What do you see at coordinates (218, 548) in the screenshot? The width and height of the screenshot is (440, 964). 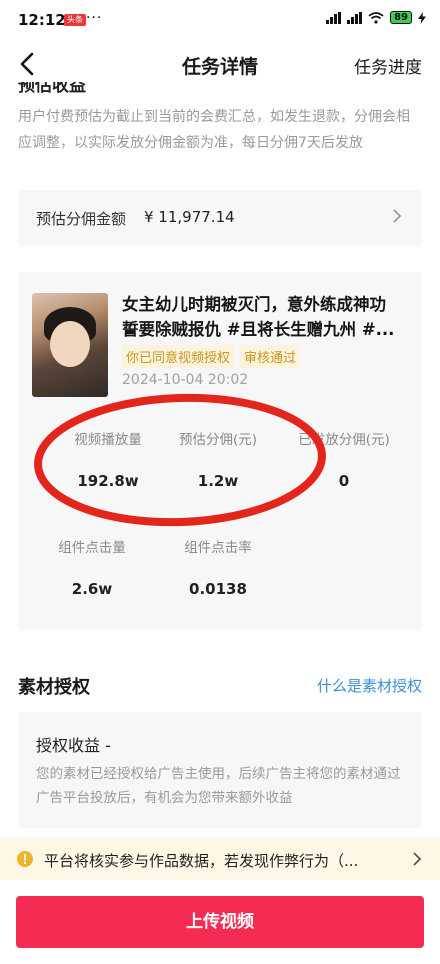 I see `stat-label: 组件点击率` at bounding box center [218, 548].